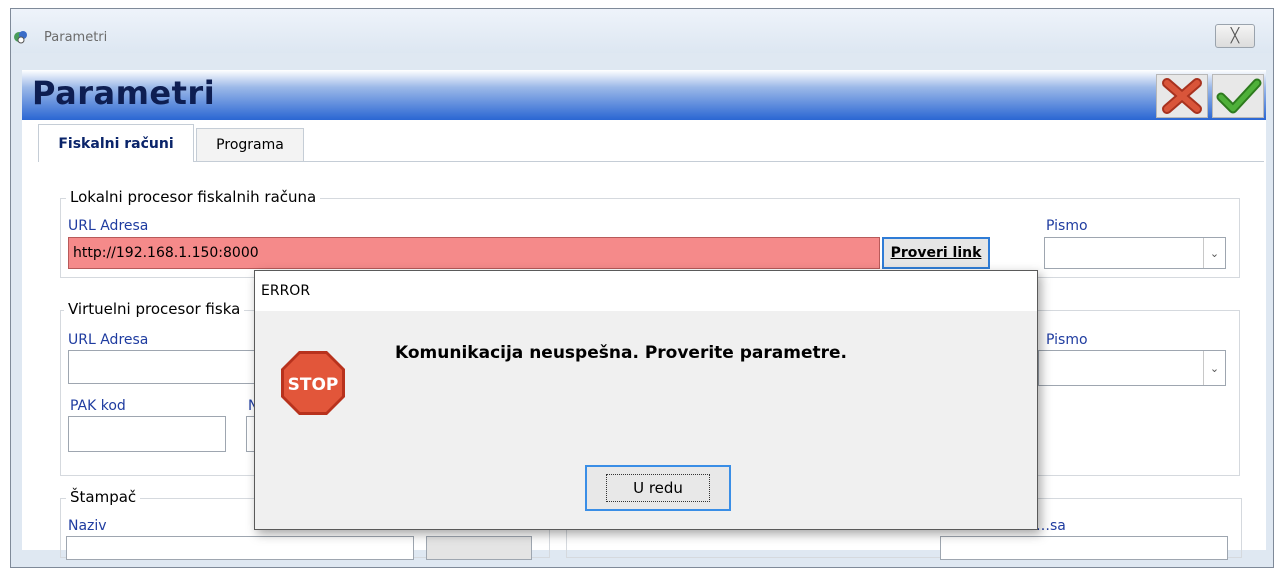  I want to click on dialog-title: ERROR, so click(286, 291).